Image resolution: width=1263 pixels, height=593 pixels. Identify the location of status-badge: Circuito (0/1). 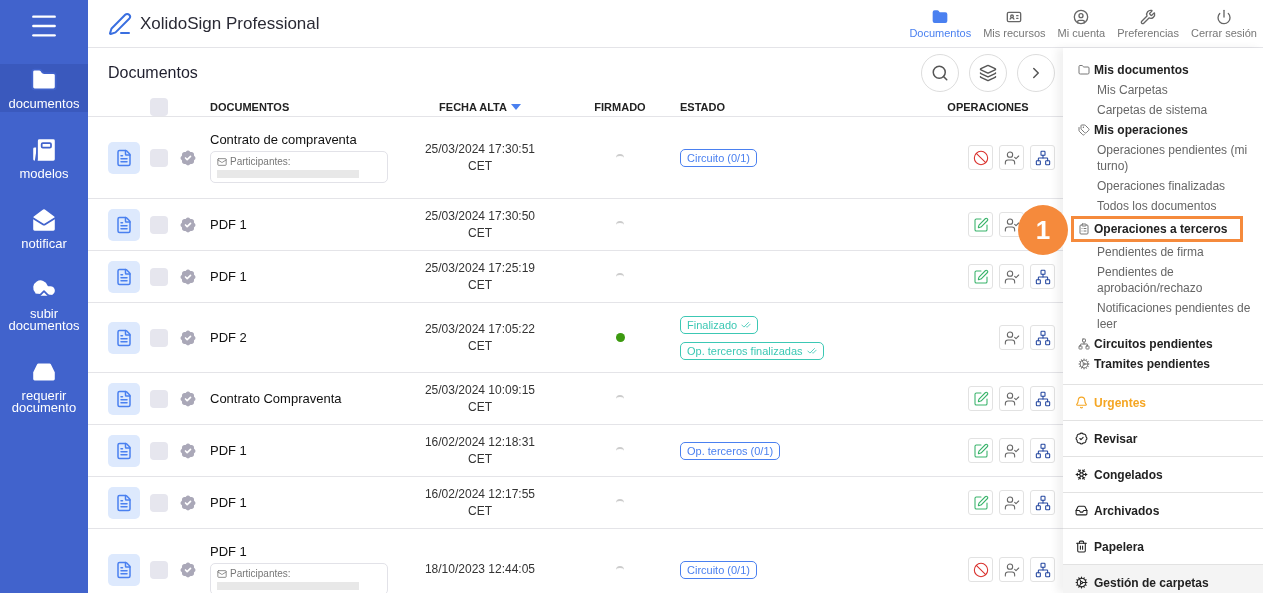
(718, 157).